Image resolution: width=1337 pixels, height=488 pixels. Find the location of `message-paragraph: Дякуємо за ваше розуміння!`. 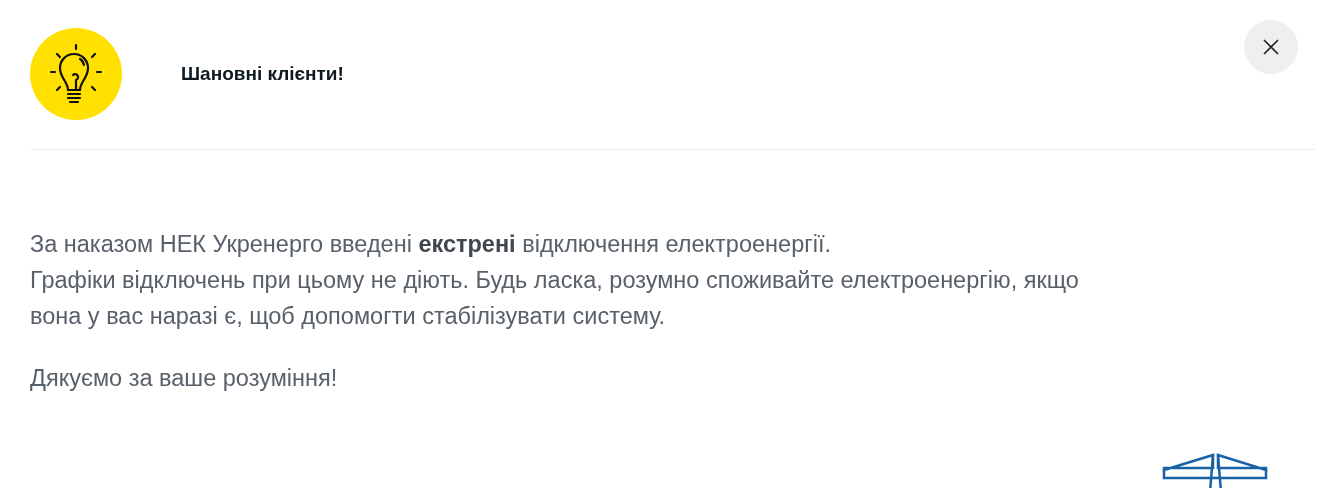

message-paragraph: Дякуємо за ваше розуміння! is located at coordinates (184, 378).